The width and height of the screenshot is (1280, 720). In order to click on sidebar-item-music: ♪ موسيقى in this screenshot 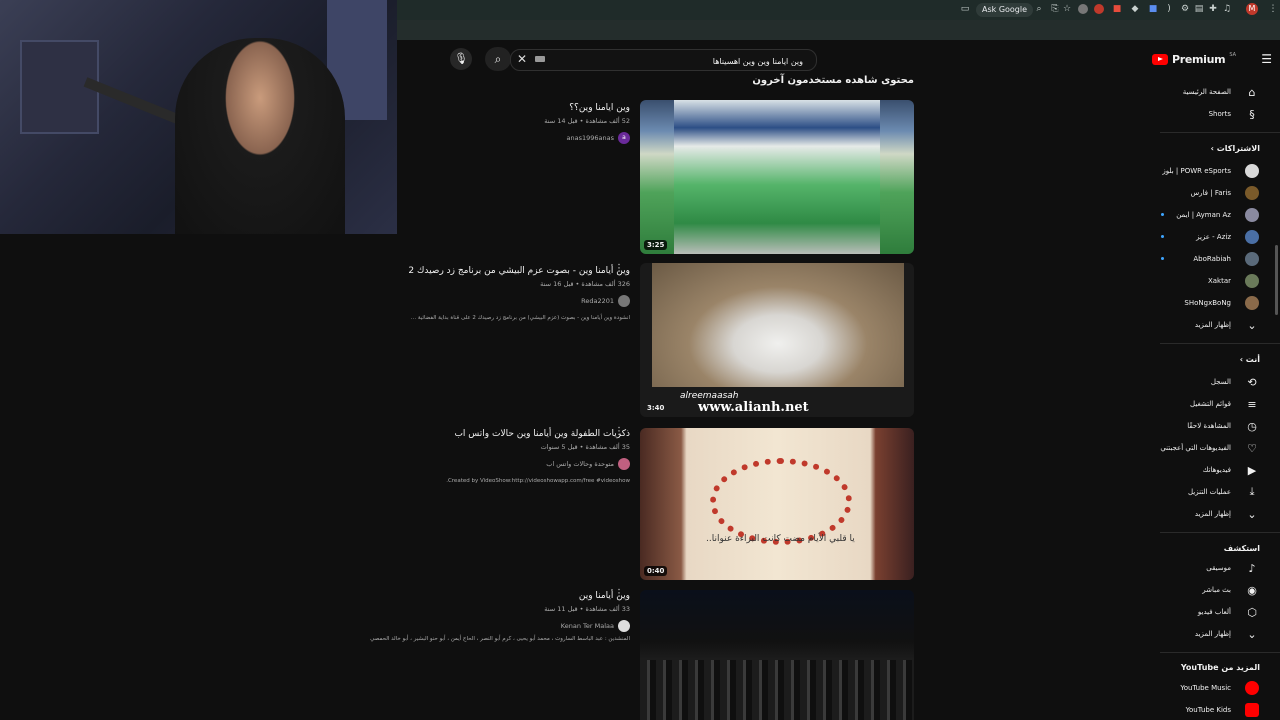, I will do `click(1213, 568)`.